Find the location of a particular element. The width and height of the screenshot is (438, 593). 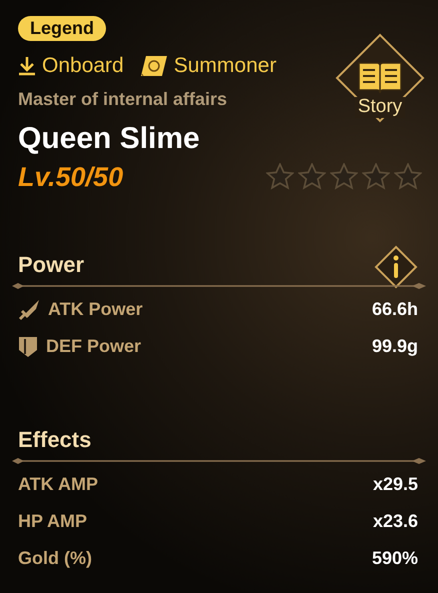

level-text: Lv.50/50 is located at coordinates (71, 177).